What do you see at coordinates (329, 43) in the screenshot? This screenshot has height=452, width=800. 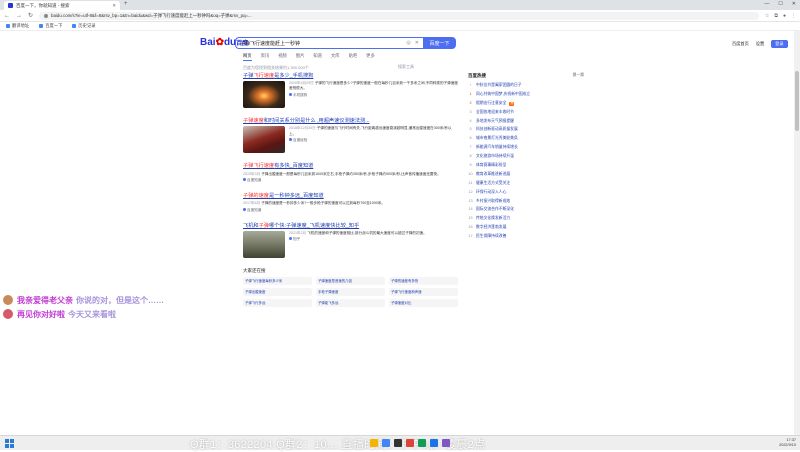 I see `search-input: 子弹飞行速度能赶上一秒钟 ◎ ✕` at bounding box center [329, 43].